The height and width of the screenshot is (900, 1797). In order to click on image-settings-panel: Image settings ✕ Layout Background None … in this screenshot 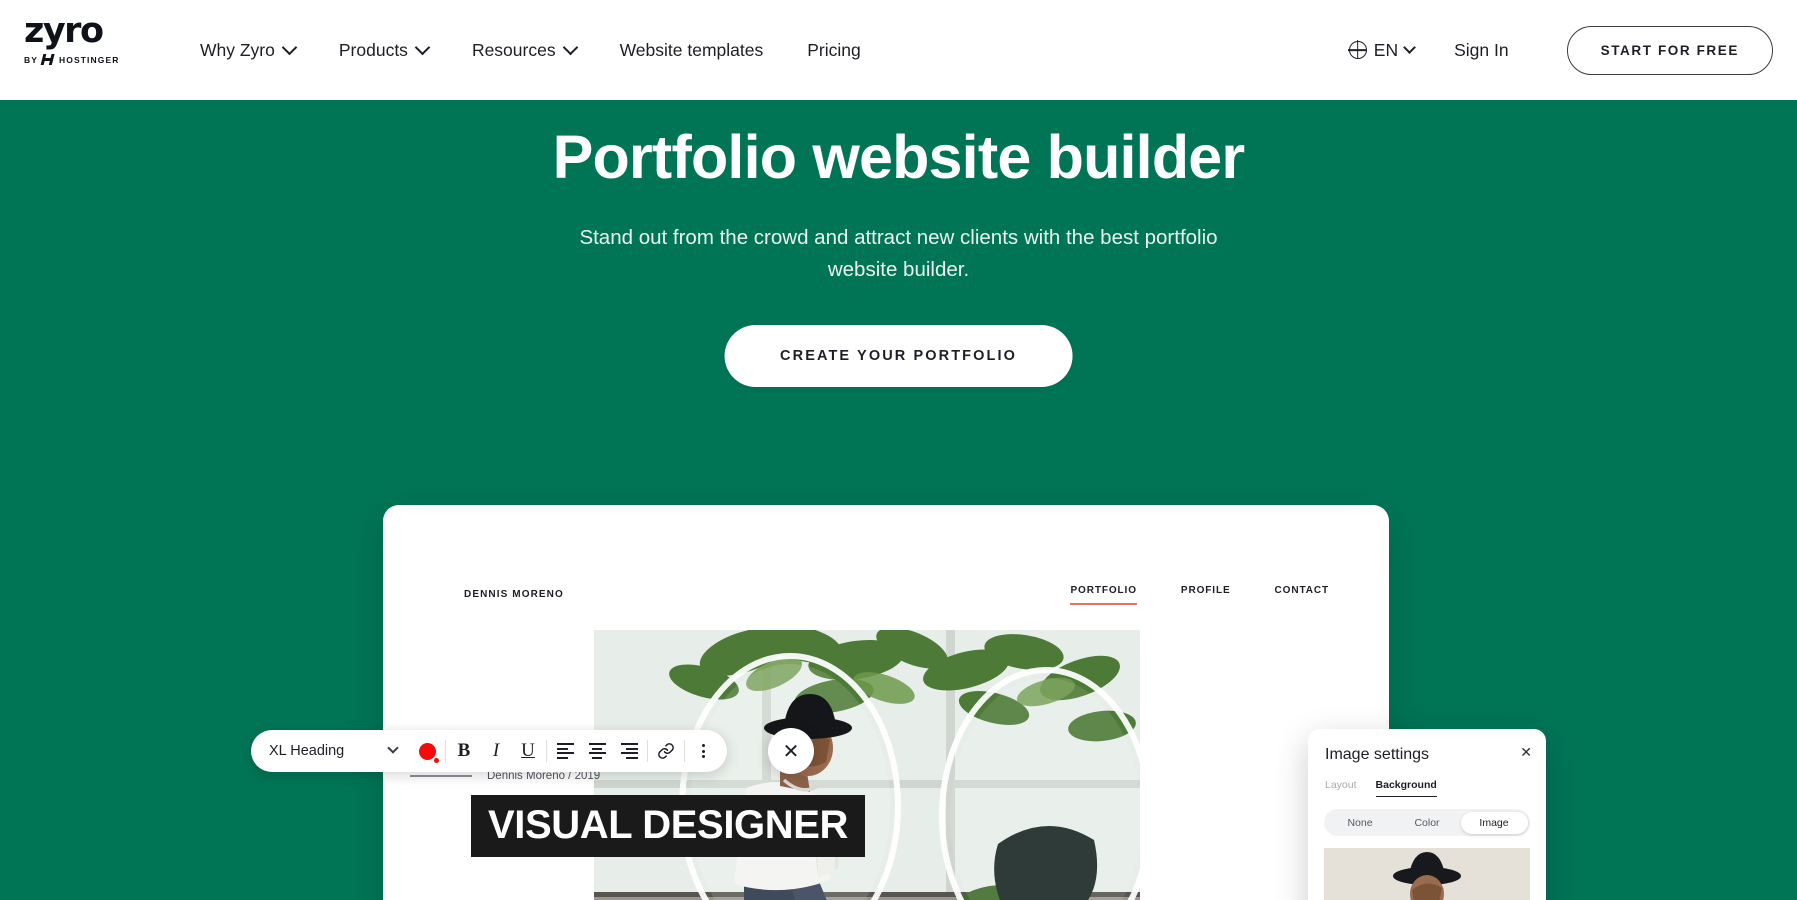, I will do `click(1427, 814)`.